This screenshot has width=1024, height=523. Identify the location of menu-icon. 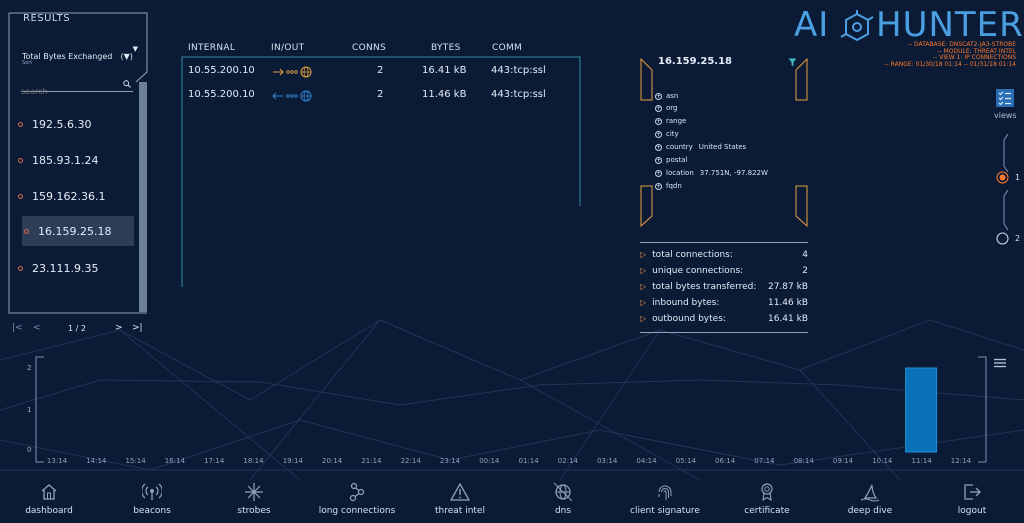
(1000, 363).